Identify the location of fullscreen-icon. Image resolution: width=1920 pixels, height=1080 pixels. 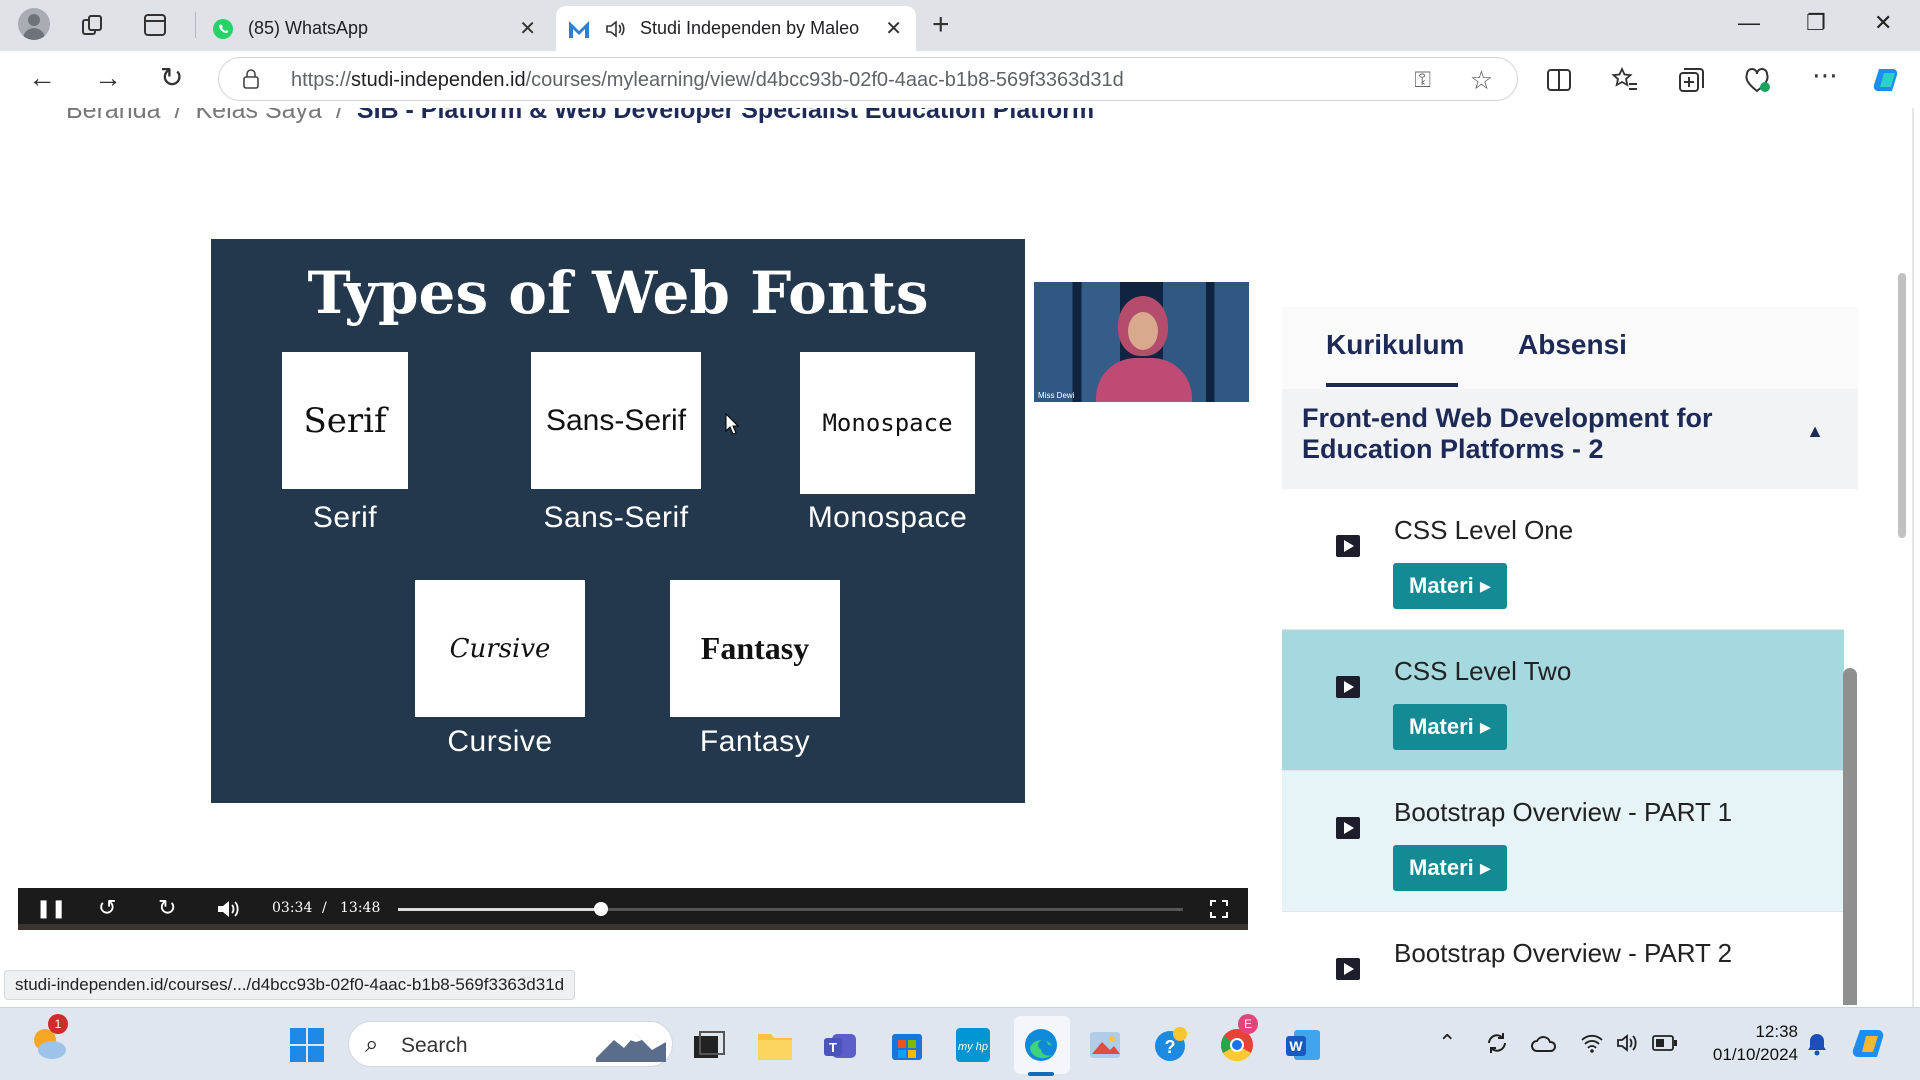
(1219, 909).